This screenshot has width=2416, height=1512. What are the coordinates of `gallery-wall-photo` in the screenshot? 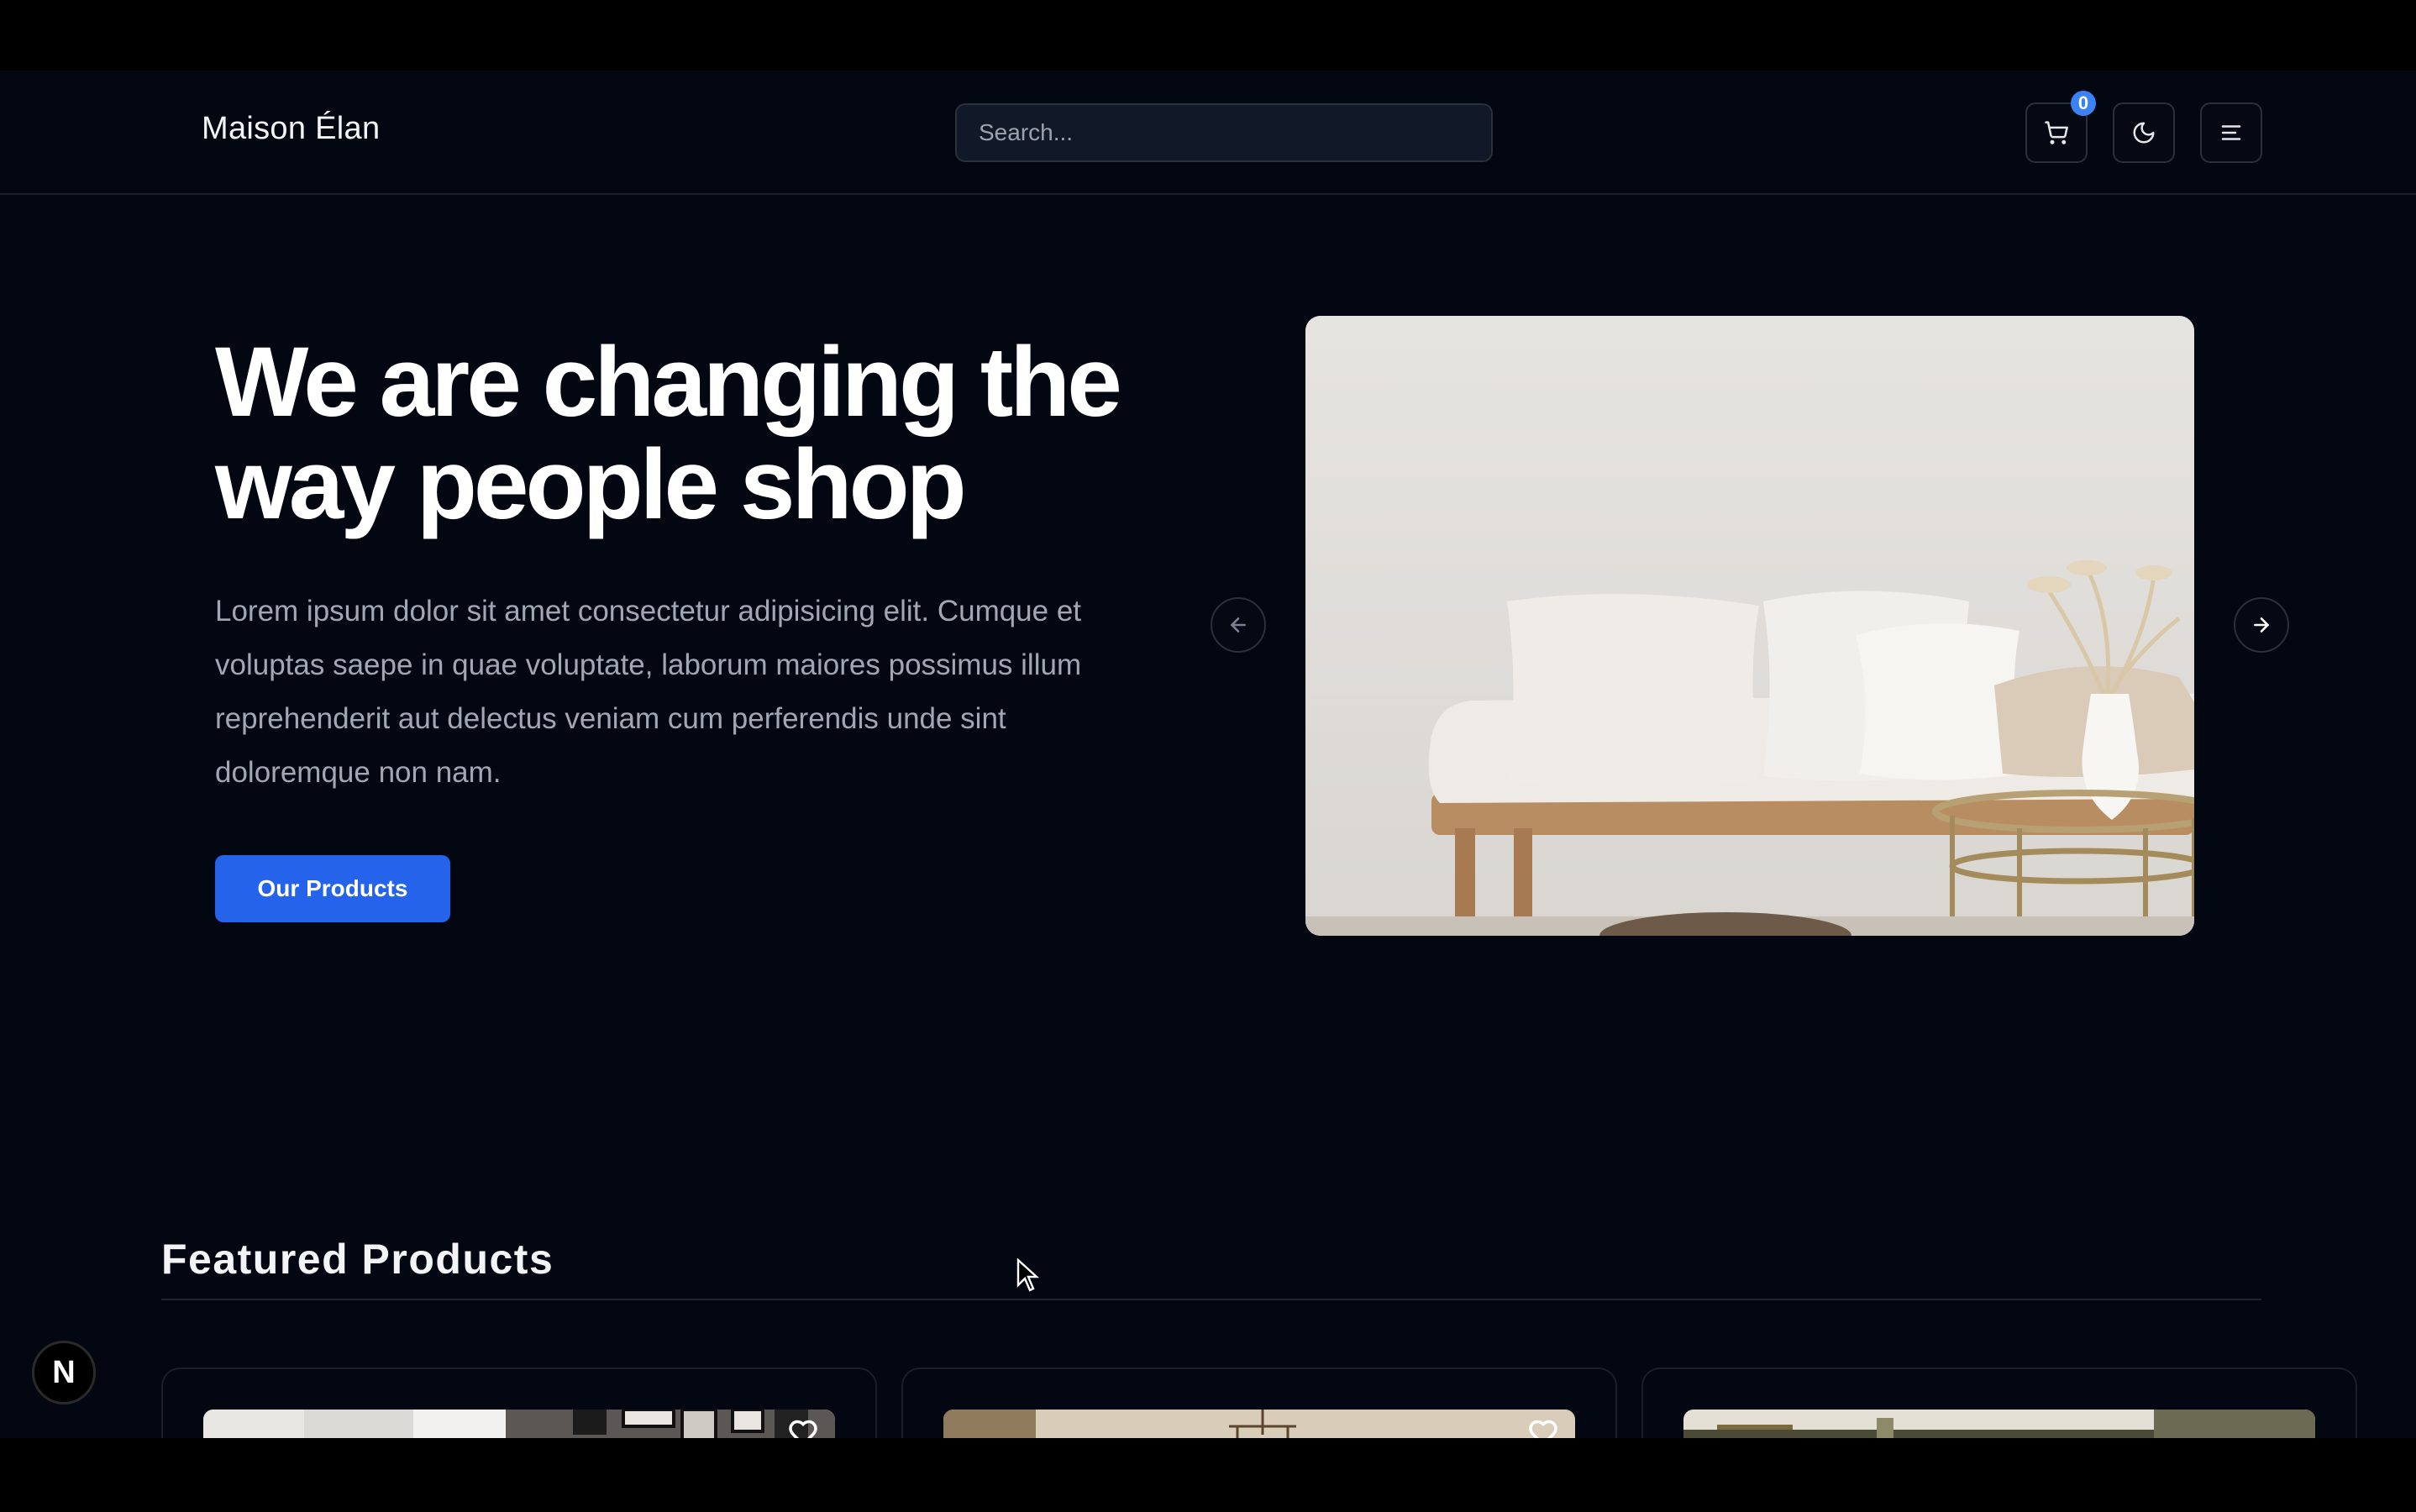 It's located at (519, 1424).